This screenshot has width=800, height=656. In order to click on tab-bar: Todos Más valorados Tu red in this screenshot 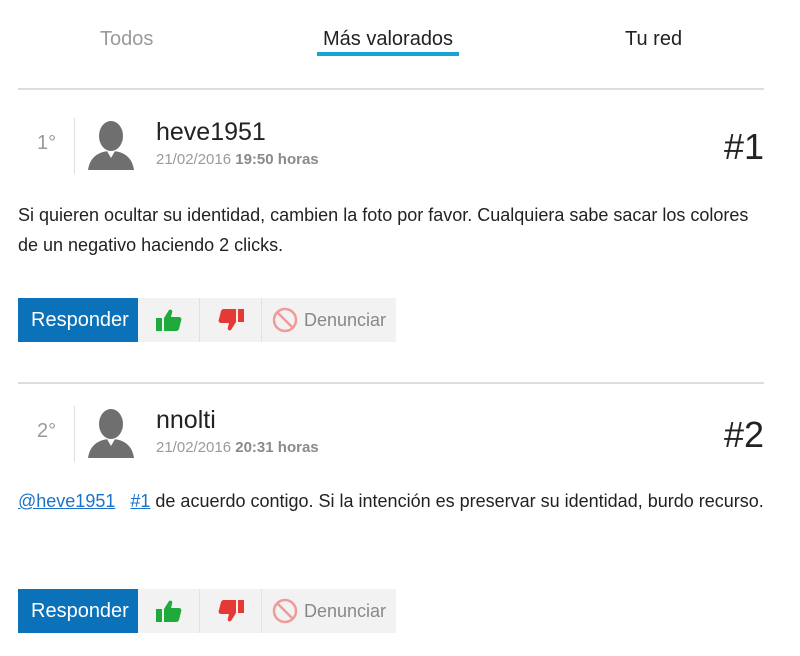, I will do `click(391, 45)`.